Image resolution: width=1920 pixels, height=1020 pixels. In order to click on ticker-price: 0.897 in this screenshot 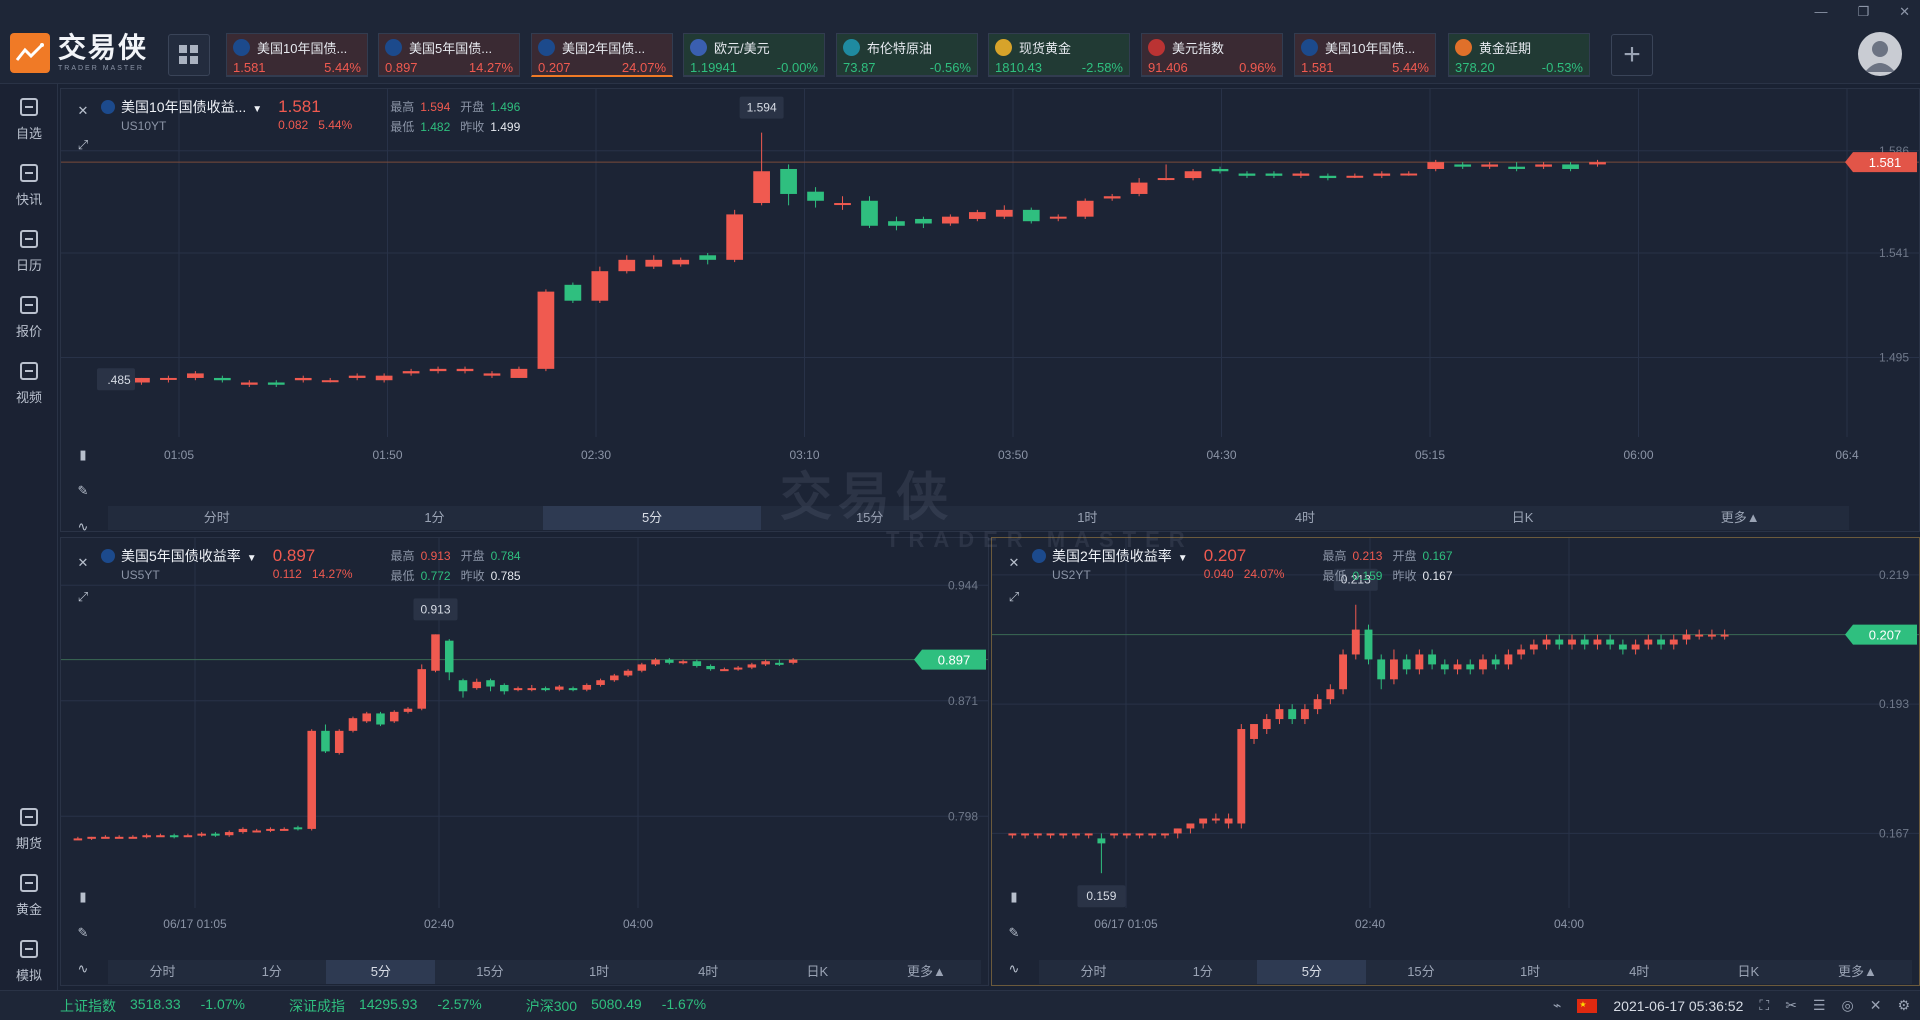, I will do `click(401, 67)`.